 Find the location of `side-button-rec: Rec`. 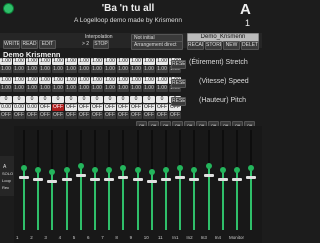

side-button-rec: Rec is located at coordinates (5, 187).